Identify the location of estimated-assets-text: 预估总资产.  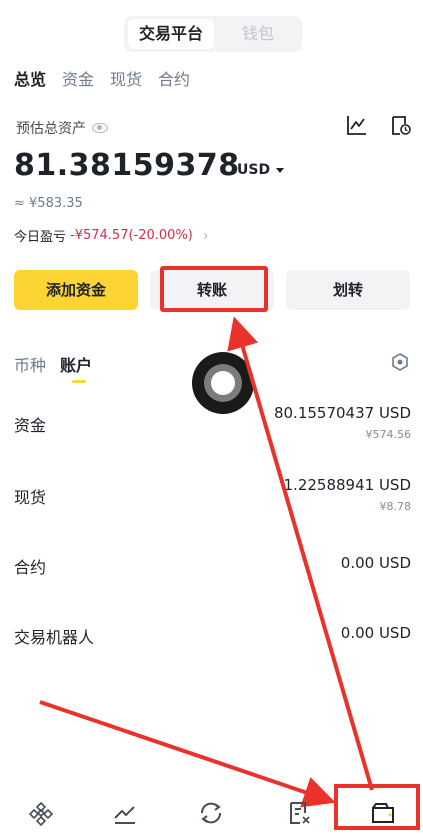
(51, 129).